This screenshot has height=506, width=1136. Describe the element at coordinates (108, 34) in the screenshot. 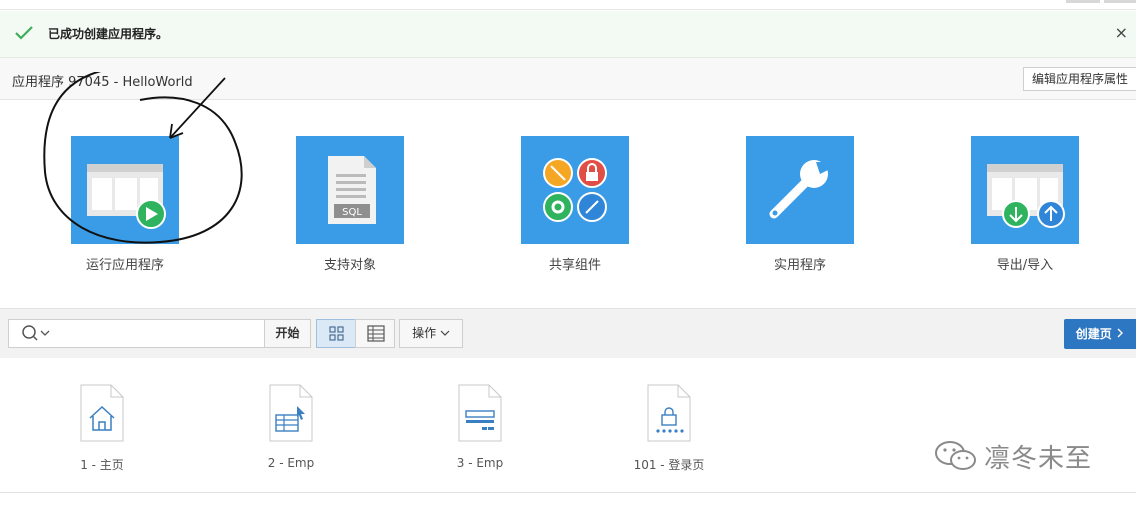

I see `notification-message: 已成功创建应用程序。` at that location.